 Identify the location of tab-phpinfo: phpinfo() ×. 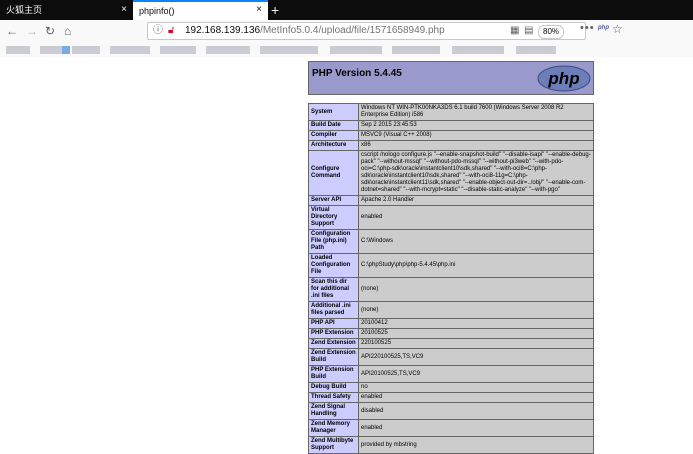
(200, 10).